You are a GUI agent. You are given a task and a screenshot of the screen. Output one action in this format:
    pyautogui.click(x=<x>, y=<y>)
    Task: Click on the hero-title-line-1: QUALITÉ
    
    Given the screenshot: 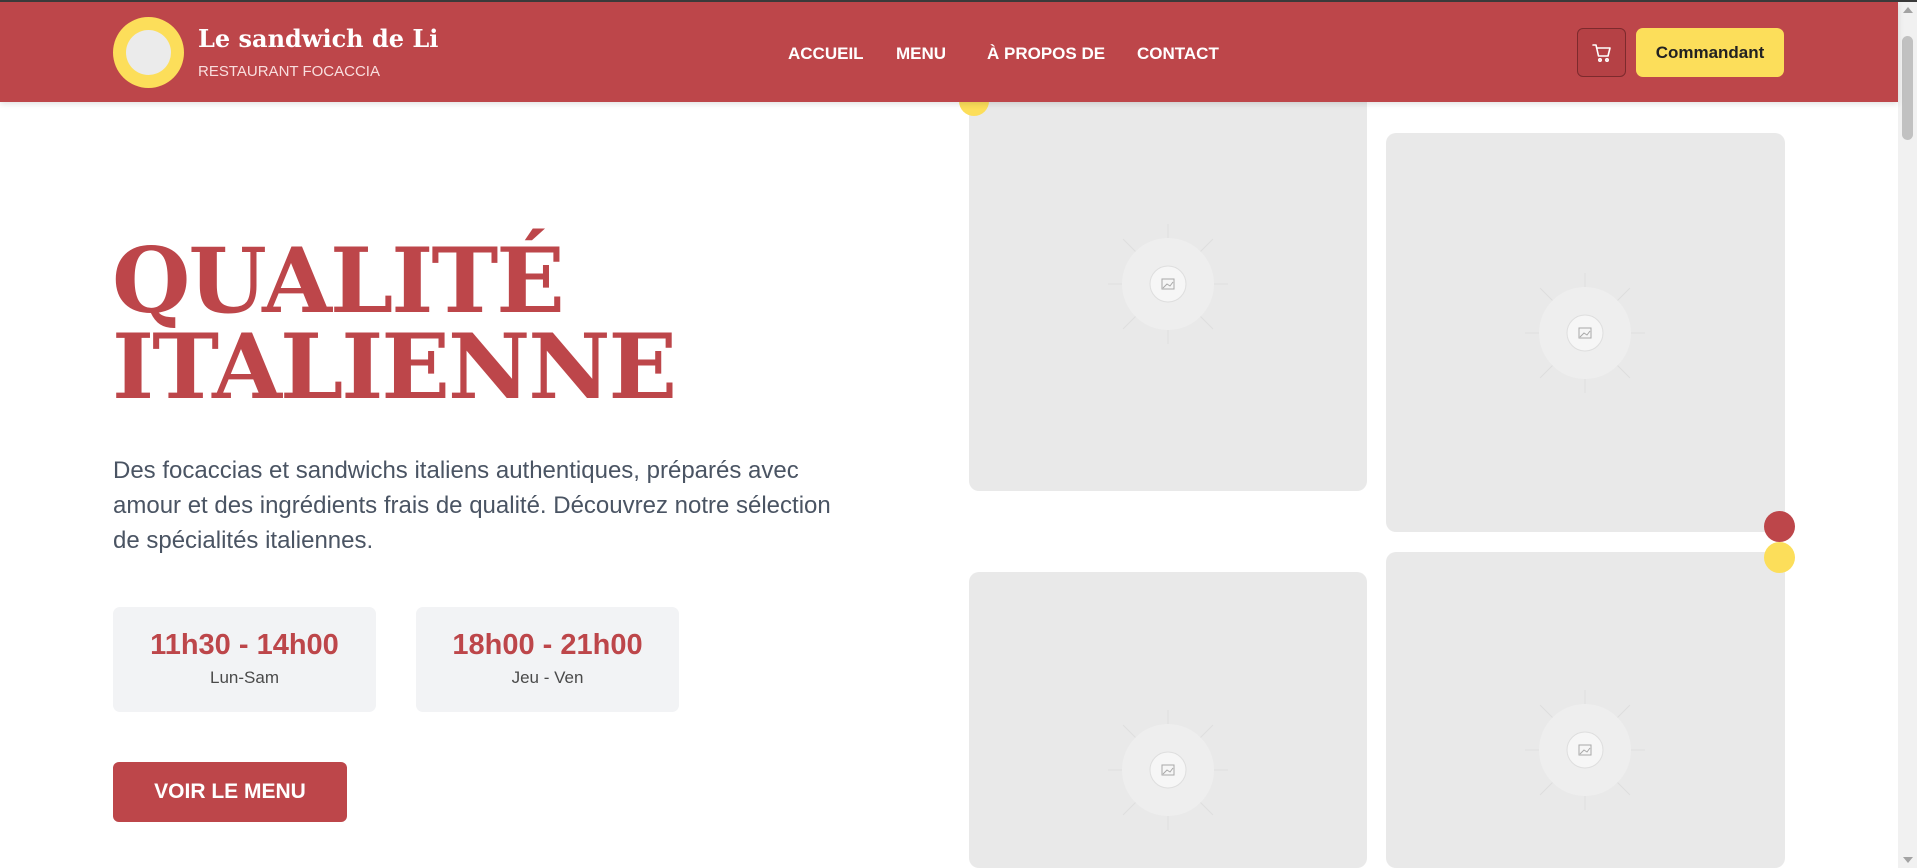 What is the action you would take?
    pyautogui.click(x=338, y=281)
    